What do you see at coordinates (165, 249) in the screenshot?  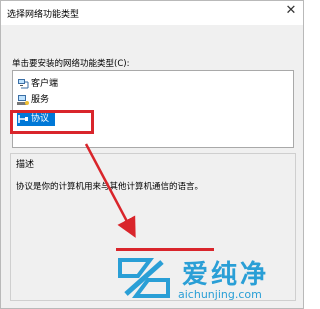 I see `annotation-underline` at bounding box center [165, 249].